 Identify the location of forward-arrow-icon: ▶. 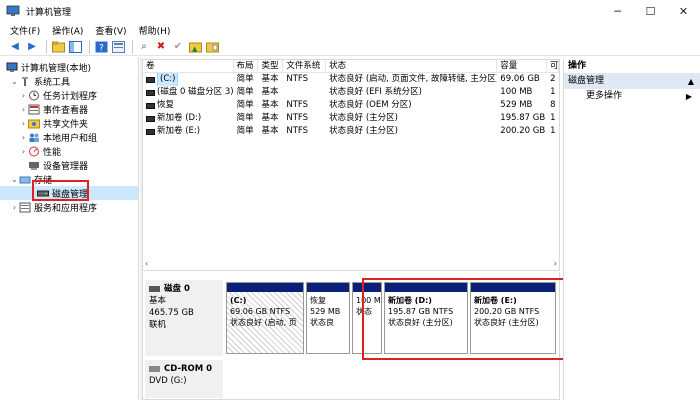
(32, 47).